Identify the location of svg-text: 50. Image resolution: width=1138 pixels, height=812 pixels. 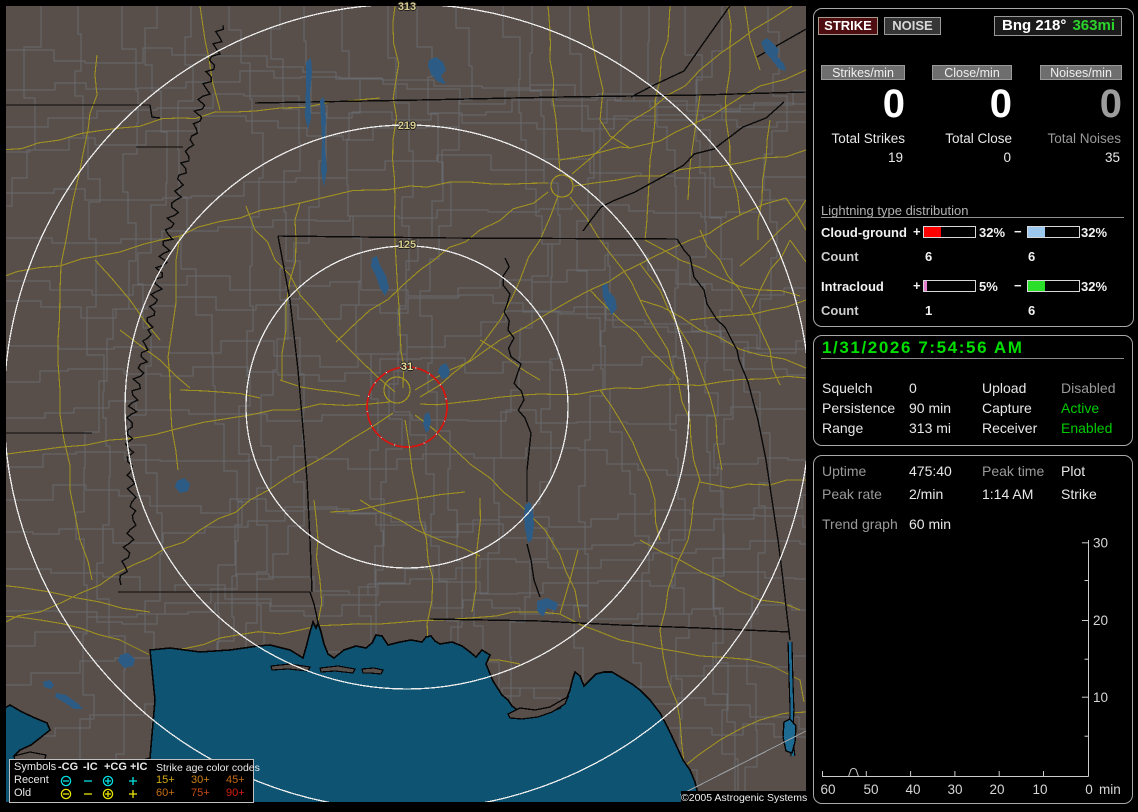
(870, 789).